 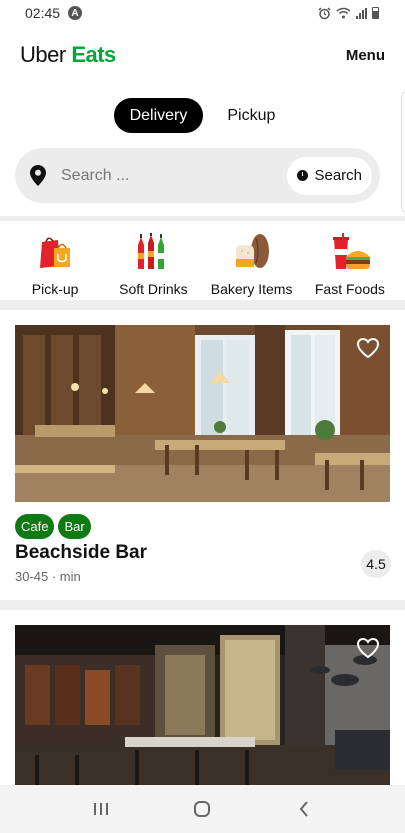 I want to click on search-button-label: Search, so click(x=338, y=175).